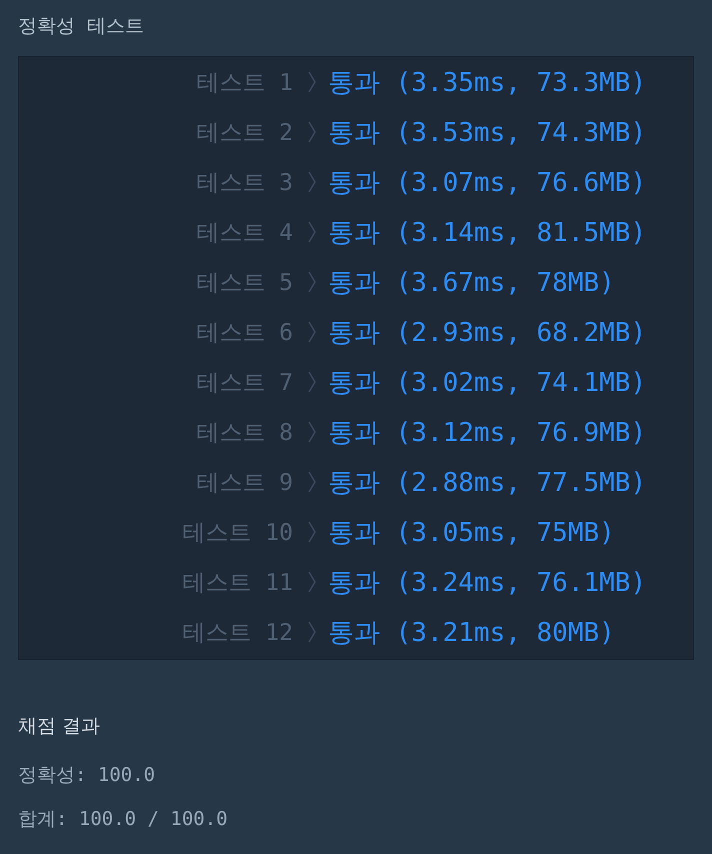  I want to click on test-result: 통과 (3.14ms, 81.5MB), so click(487, 233).